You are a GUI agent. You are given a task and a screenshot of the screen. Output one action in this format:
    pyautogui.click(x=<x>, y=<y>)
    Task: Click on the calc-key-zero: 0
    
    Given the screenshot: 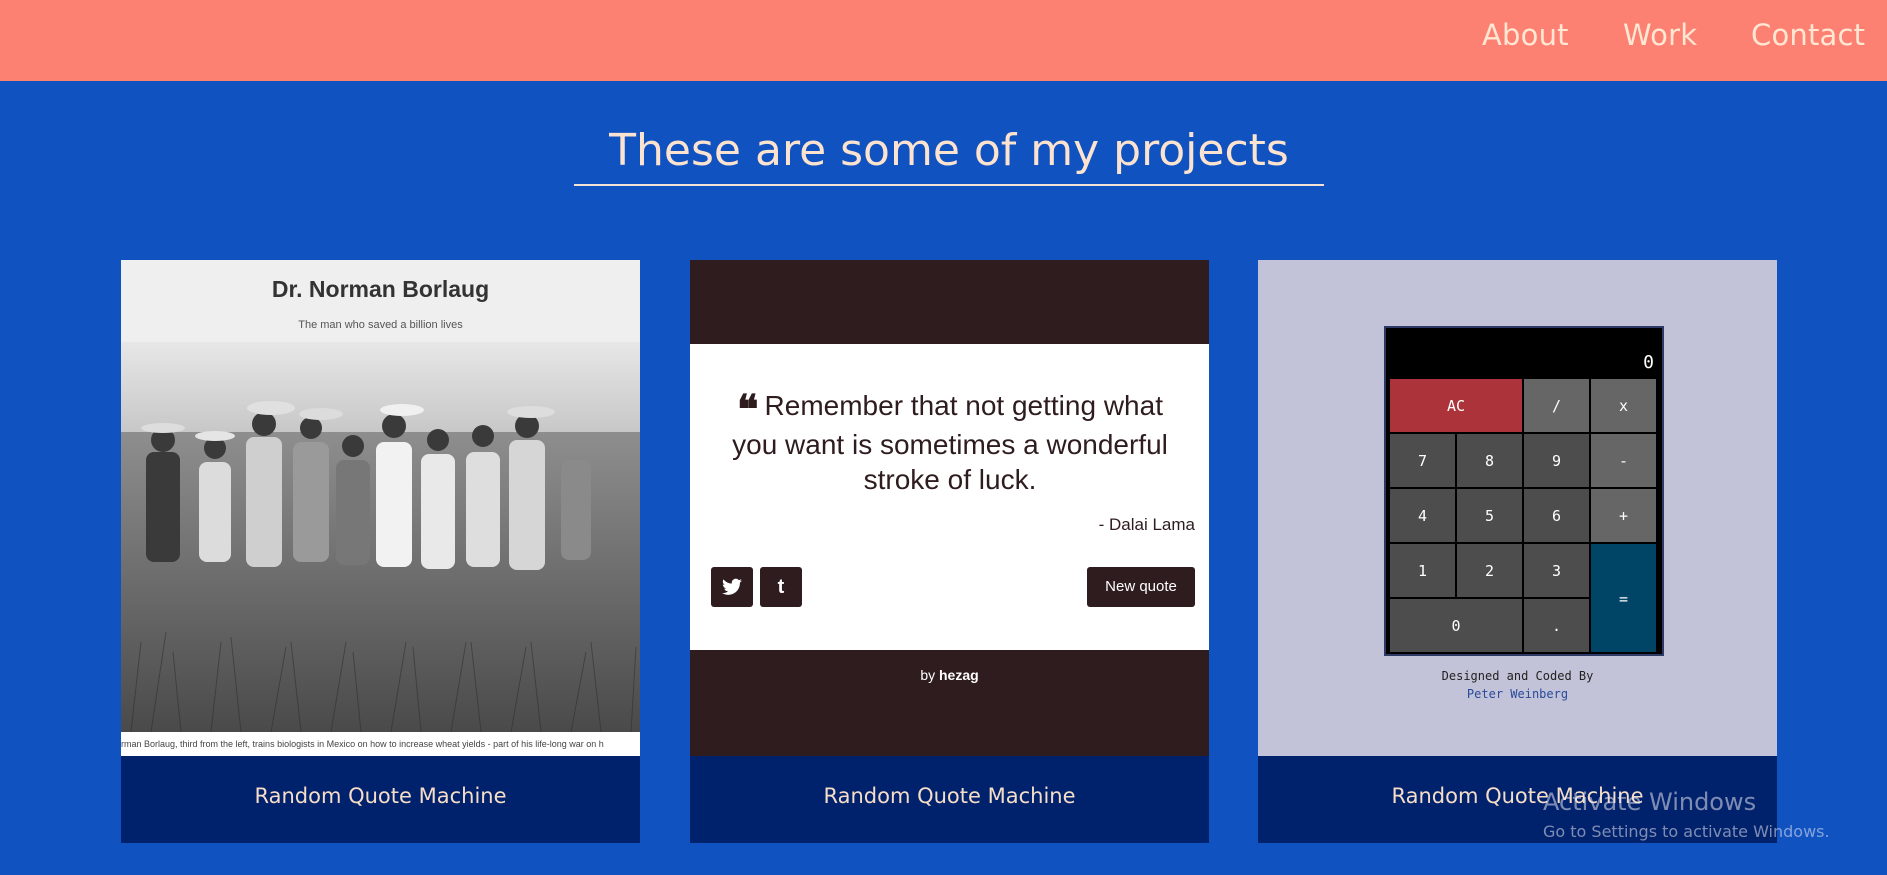 What is the action you would take?
    pyautogui.click(x=1456, y=625)
    